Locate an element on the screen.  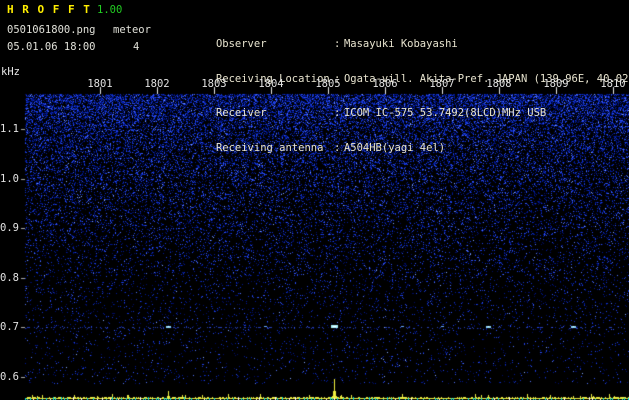
info-value: ICOM IC-575 53.7492(8LCD)MHz USB is located at coordinates (445, 113).